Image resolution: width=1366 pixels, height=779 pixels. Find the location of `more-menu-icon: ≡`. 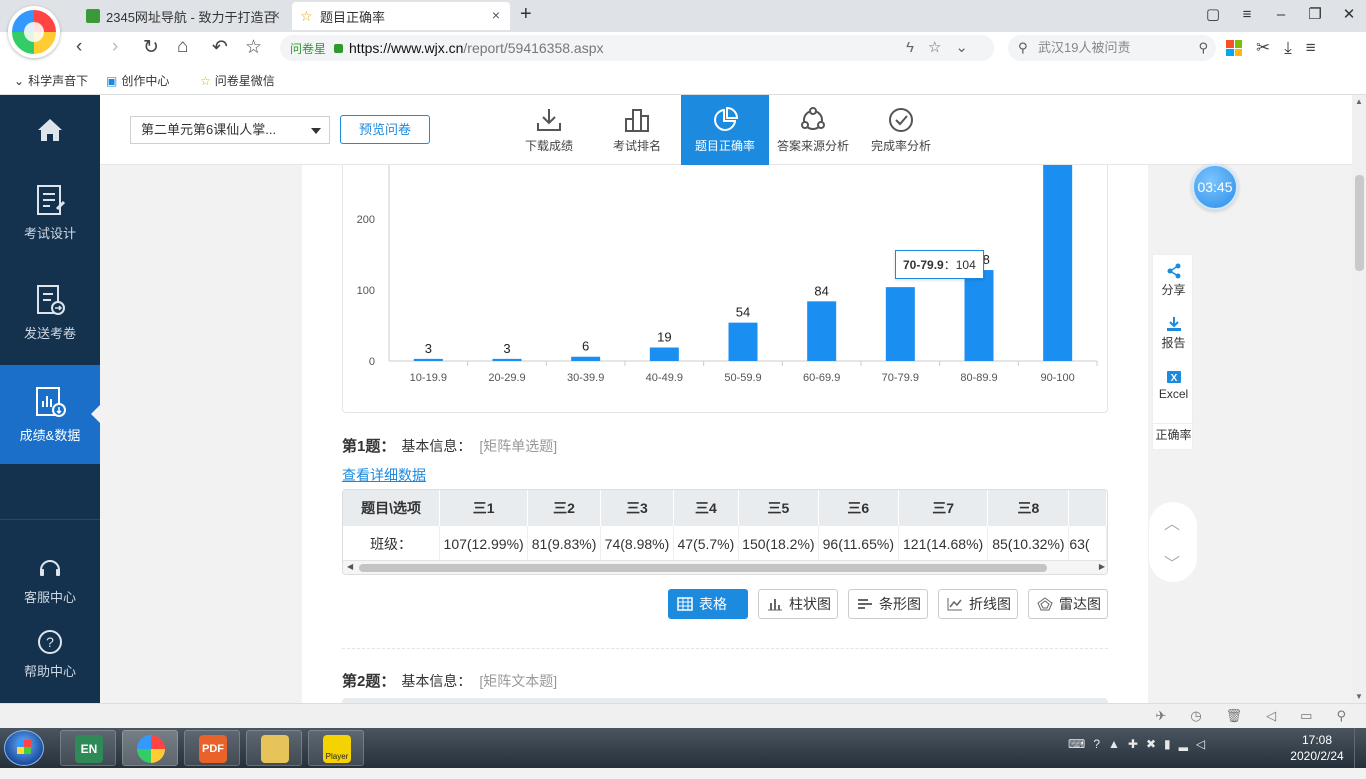

more-menu-icon: ≡ is located at coordinates (1311, 48).